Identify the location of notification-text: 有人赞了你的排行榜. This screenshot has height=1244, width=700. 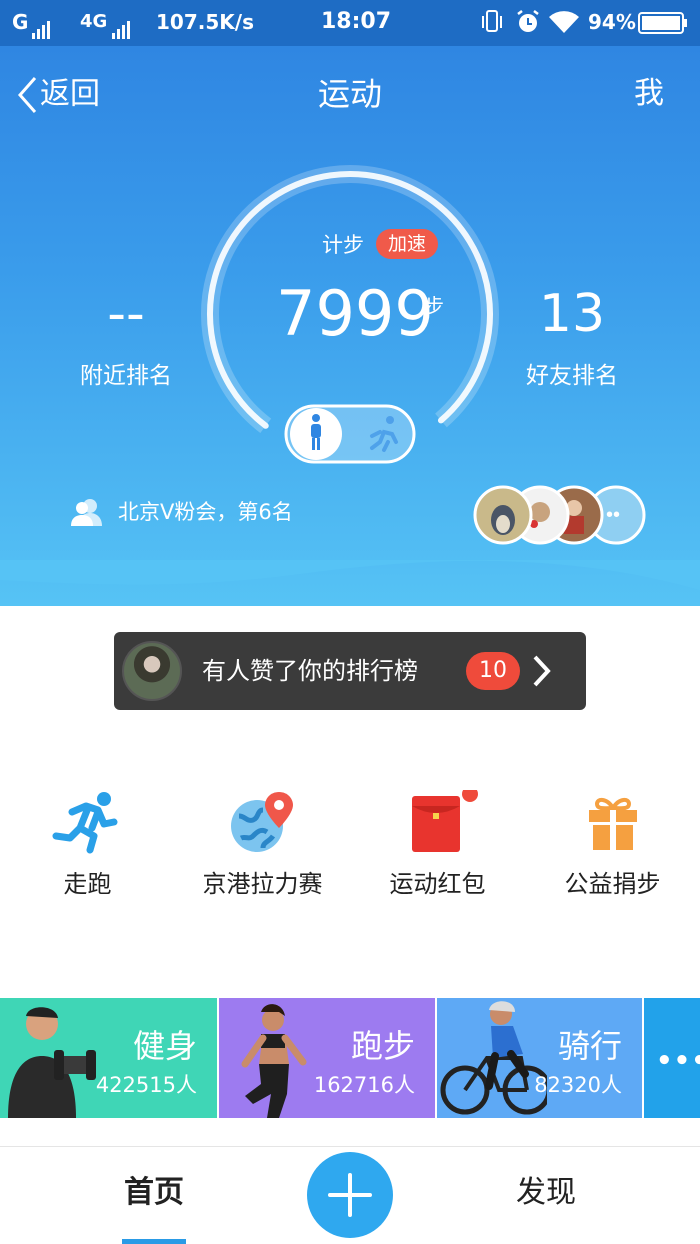
(310, 671).